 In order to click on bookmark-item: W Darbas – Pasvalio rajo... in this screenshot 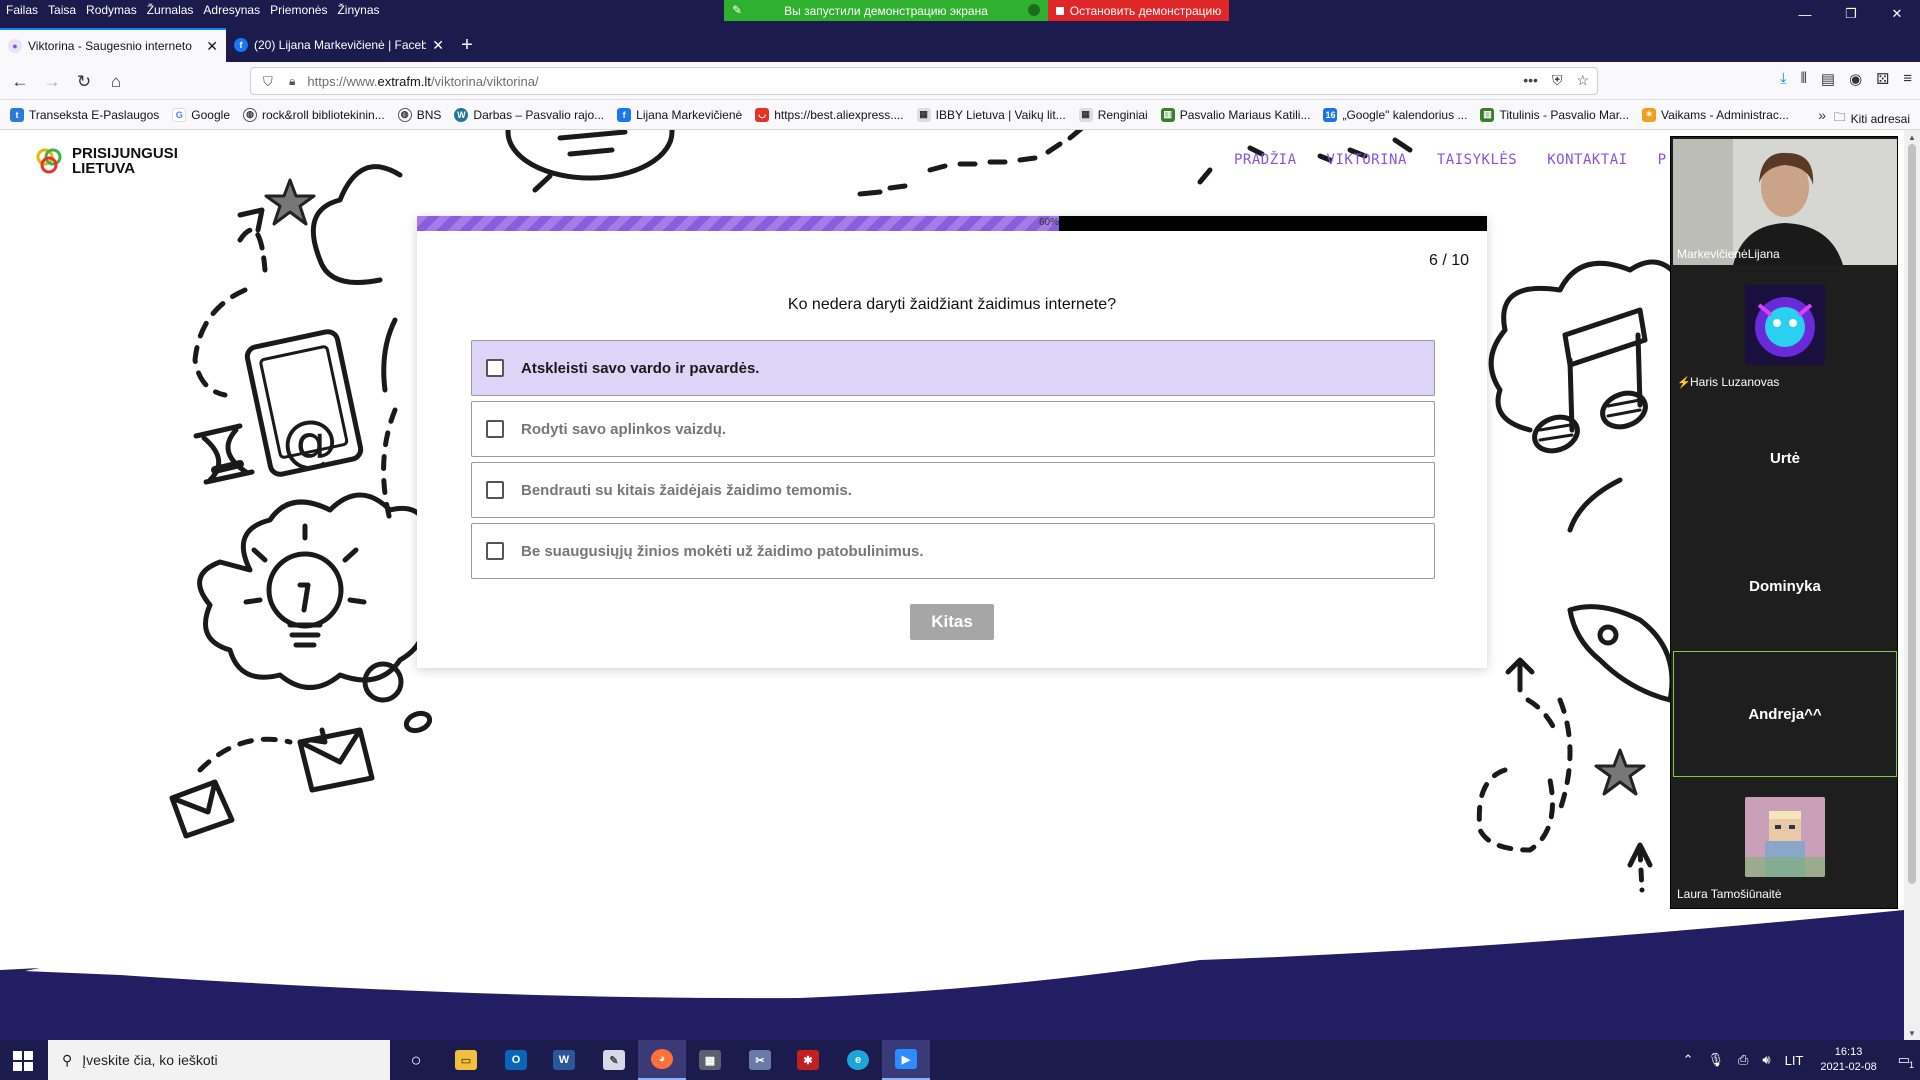, I will do `click(529, 114)`.